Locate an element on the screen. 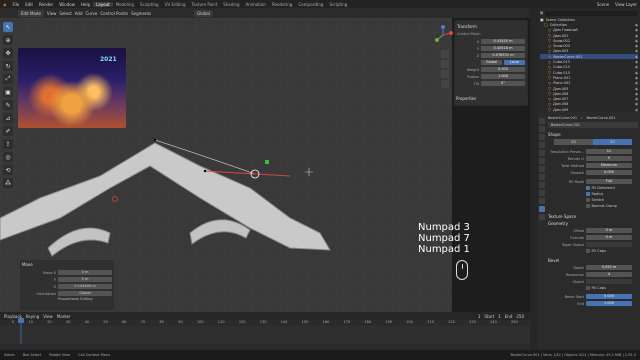  local-toggle: Local is located at coordinates (514, 62).